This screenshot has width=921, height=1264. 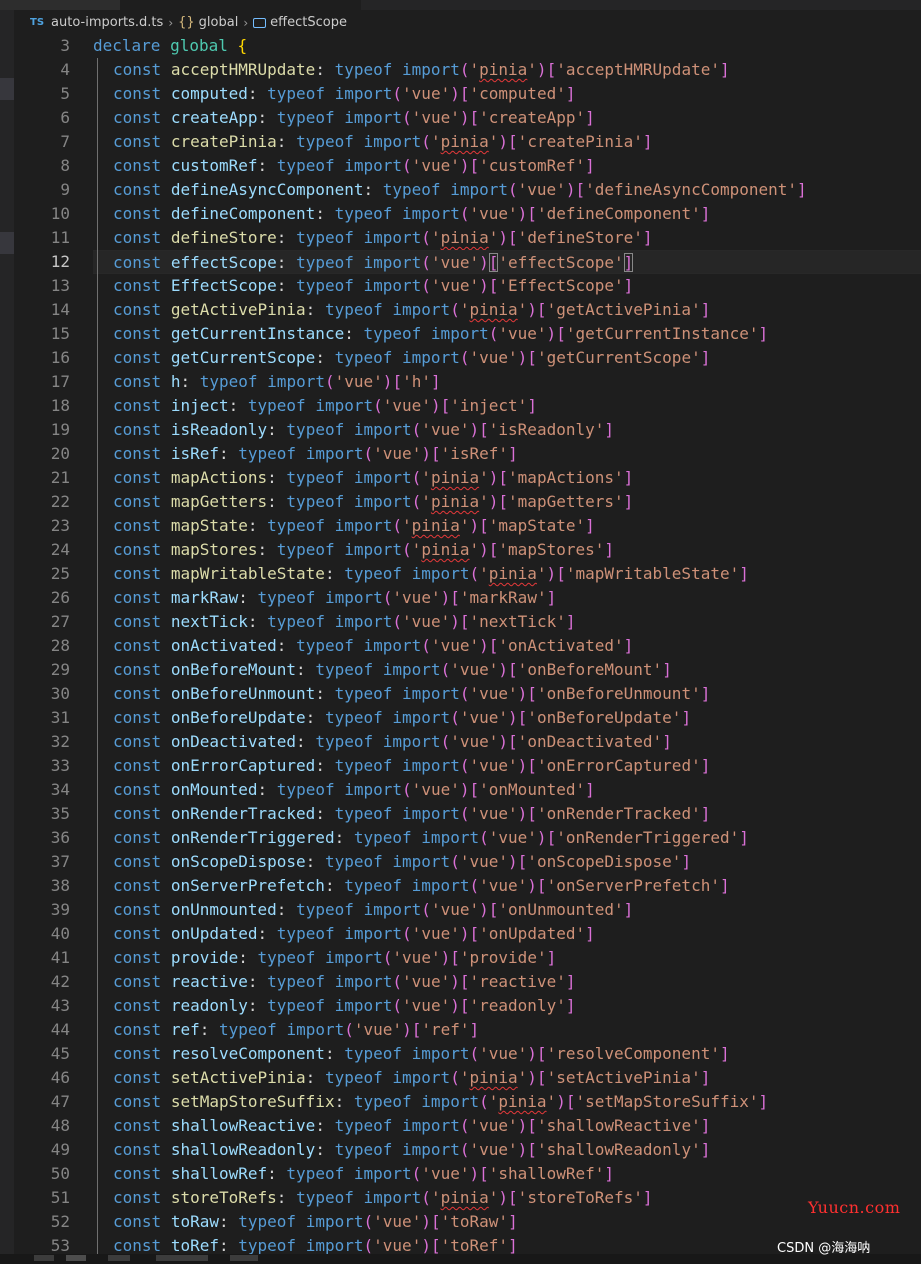 What do you see at coordinates (107, 22) in the screenshot?
I see `breadcrumb-file: auto-imports.d.ts` at bounding box center [107, 22].